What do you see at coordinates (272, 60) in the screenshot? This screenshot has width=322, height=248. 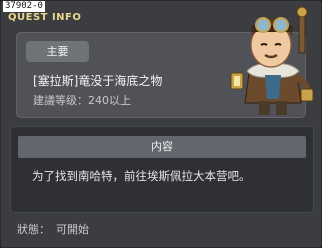 I see `npc-portrait-icon` at bounding box center [272, 60].